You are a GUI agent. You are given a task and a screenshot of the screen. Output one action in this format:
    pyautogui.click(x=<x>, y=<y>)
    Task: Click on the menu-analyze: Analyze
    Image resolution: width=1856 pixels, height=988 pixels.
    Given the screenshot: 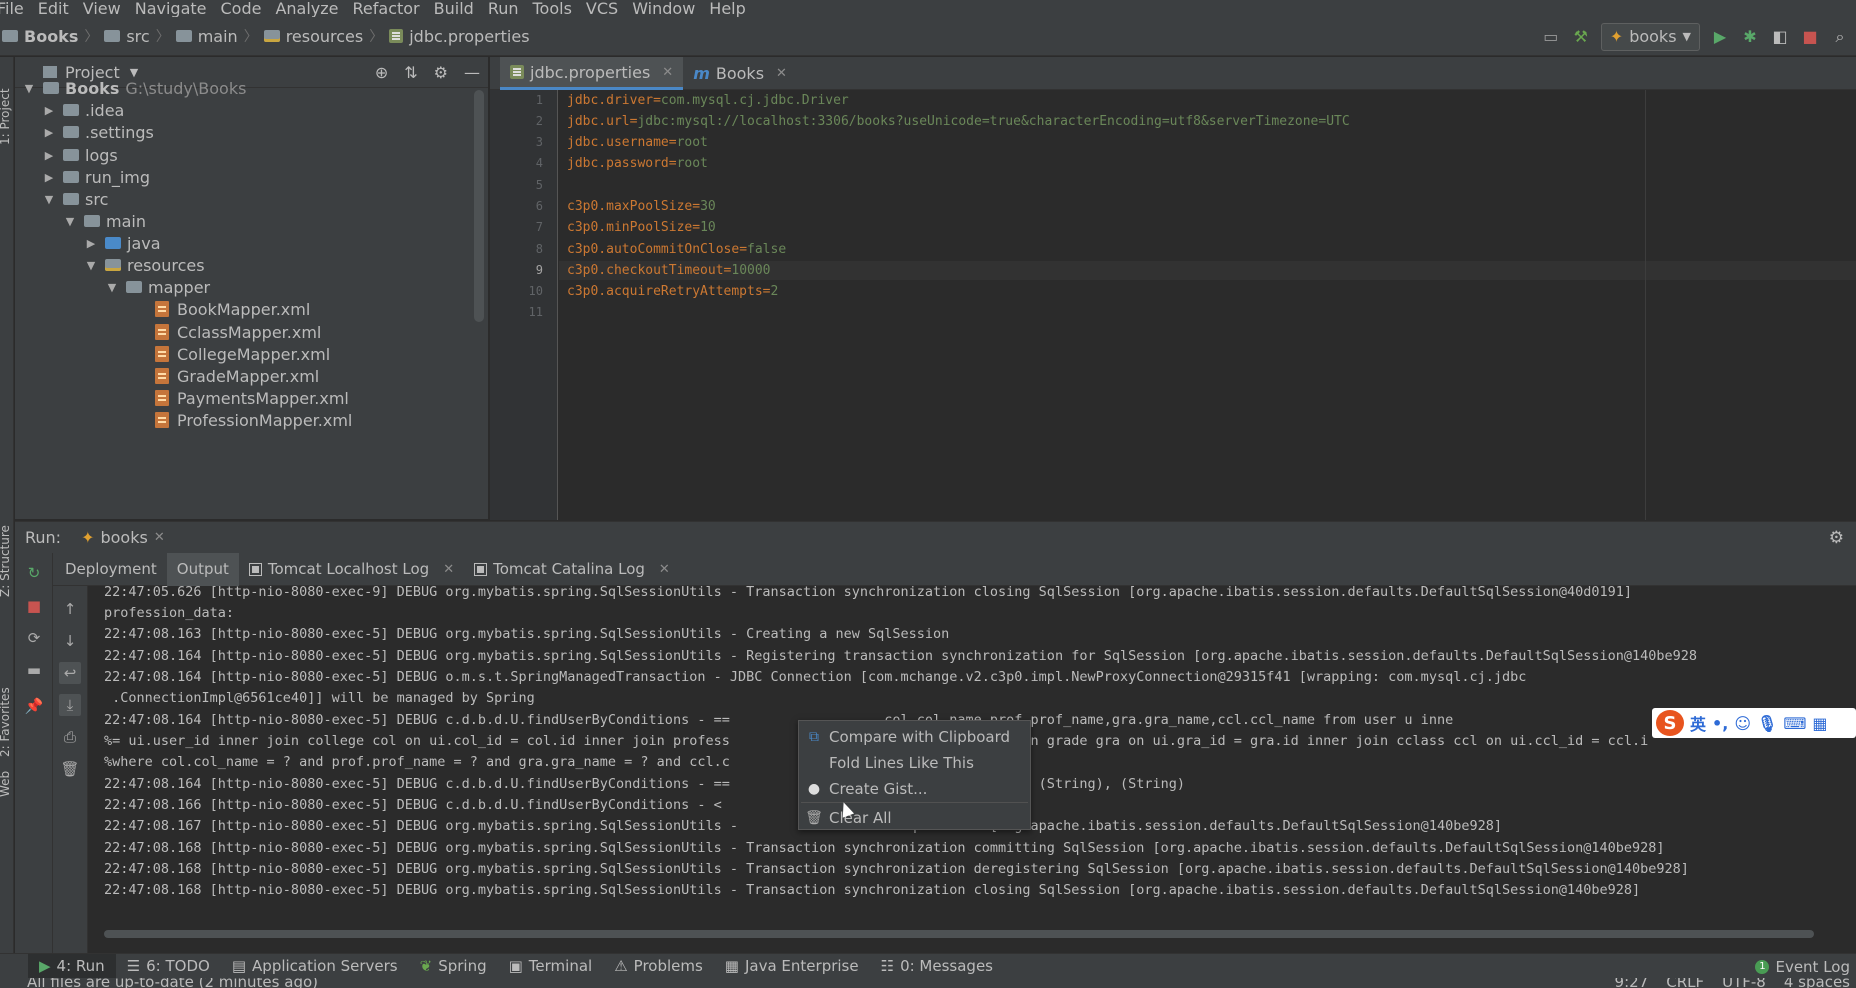 What is the action you would take?
    pyautogui.click(x=306, y=8)
    